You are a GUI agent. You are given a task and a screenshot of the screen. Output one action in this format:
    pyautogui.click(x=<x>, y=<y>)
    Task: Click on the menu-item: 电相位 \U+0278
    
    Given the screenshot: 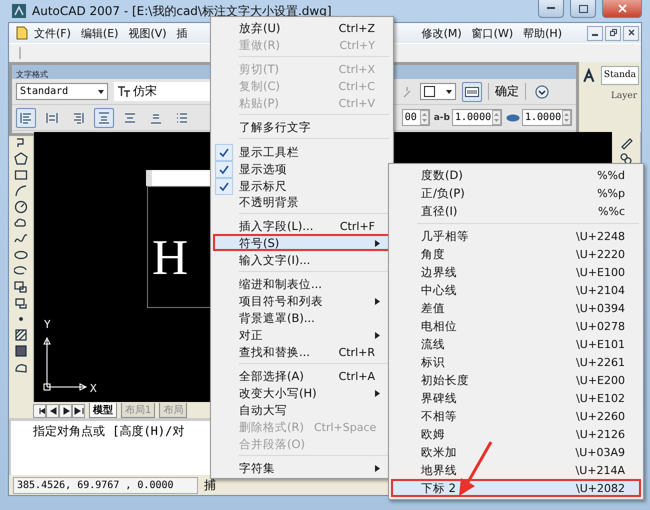 What is the action you would take?
    pyautogui.click(x=516, y=326)
    